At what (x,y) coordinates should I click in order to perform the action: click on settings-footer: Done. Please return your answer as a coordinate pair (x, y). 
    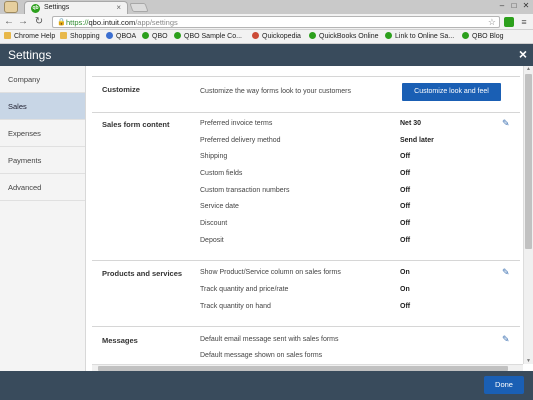
    Looking at the image, I should click on (266, 385).